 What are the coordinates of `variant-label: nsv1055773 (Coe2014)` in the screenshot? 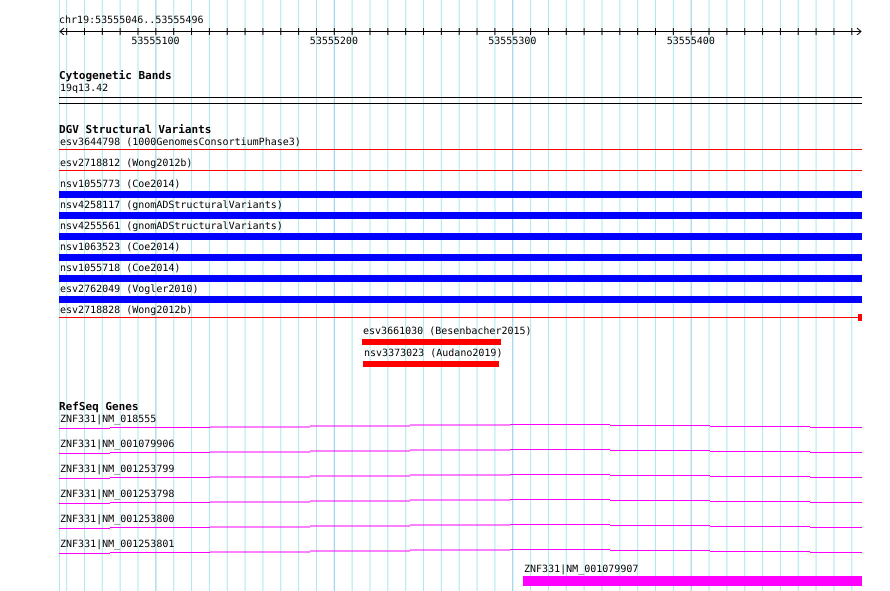 It's located at (120, 184).